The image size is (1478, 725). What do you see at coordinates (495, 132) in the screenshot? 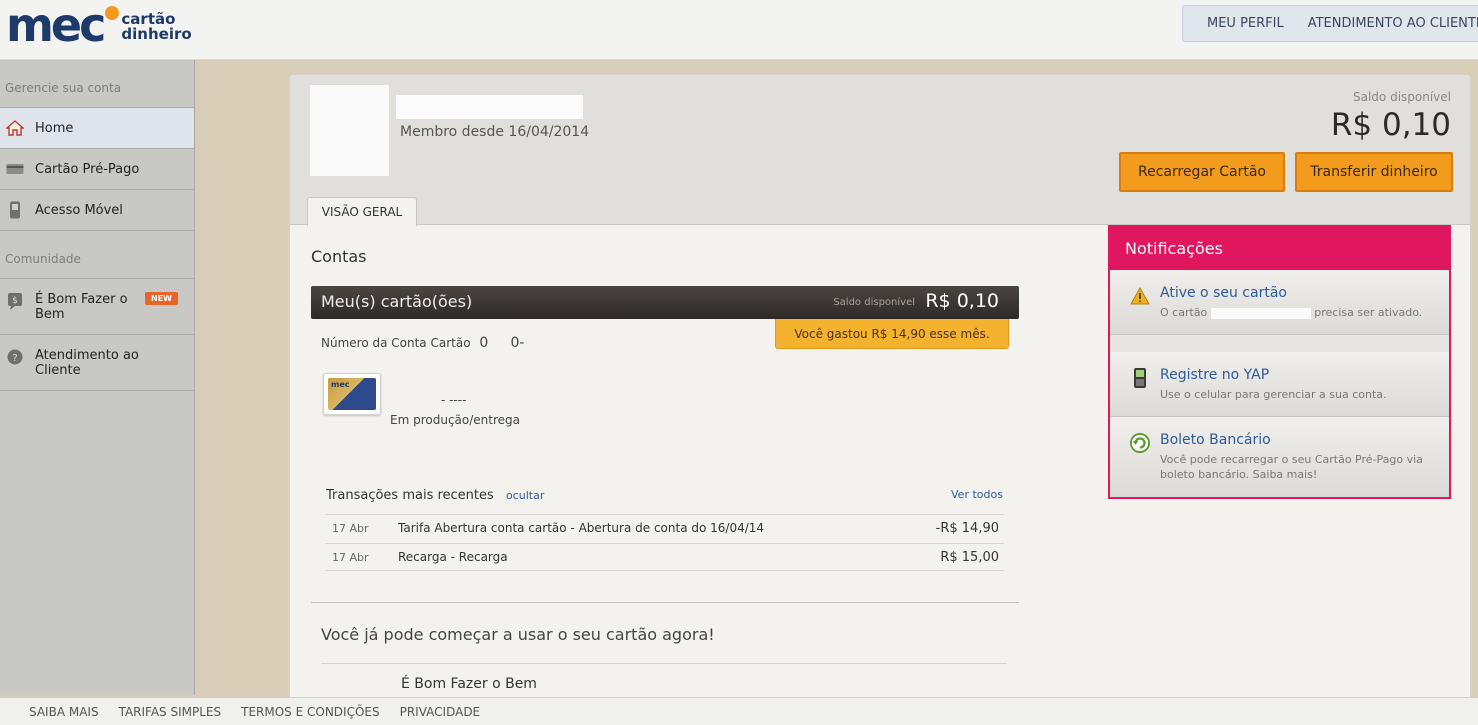
I see `member-since: Membro desde 16/04/2014` at bounding box center [495, 132].